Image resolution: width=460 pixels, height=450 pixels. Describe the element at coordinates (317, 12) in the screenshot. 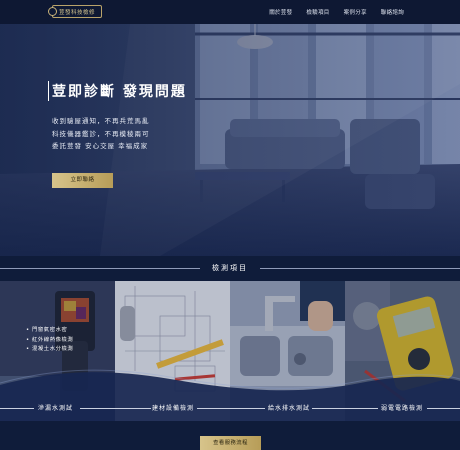

I see `menu-item-inspection: 檢驗項目` at that location.